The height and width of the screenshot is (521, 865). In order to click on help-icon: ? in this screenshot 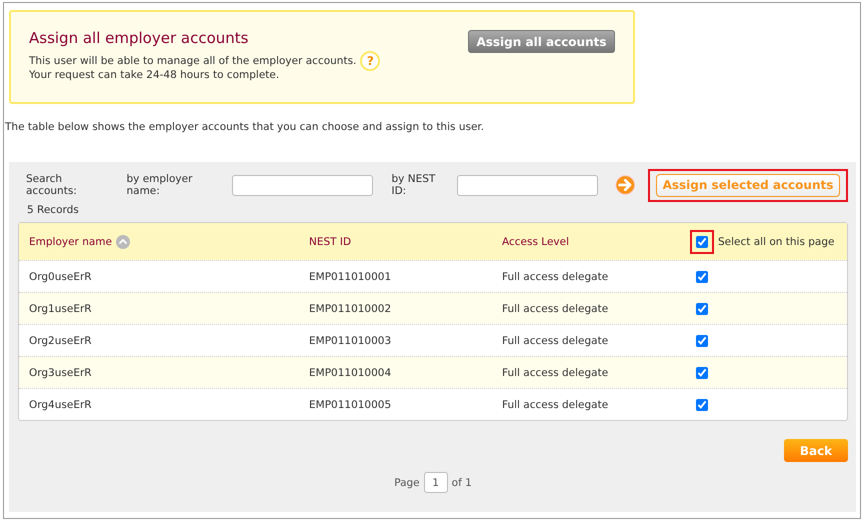, I will do `click(370, 61)`.